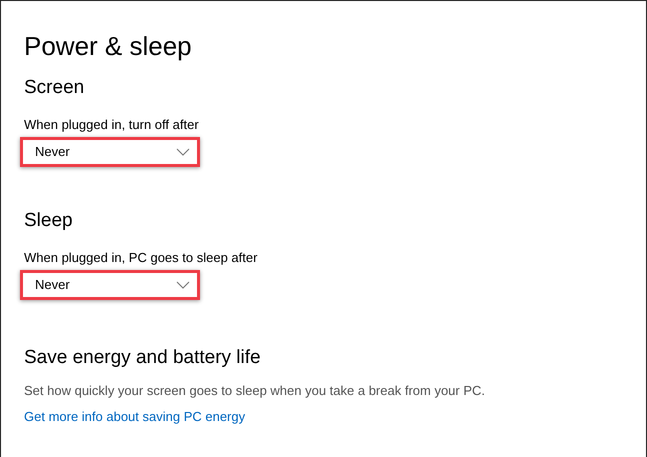  What do you see at coordinates (55, 88) in the screenshot?
I see `section-heading: Screen` at bounding box center [55, 88].